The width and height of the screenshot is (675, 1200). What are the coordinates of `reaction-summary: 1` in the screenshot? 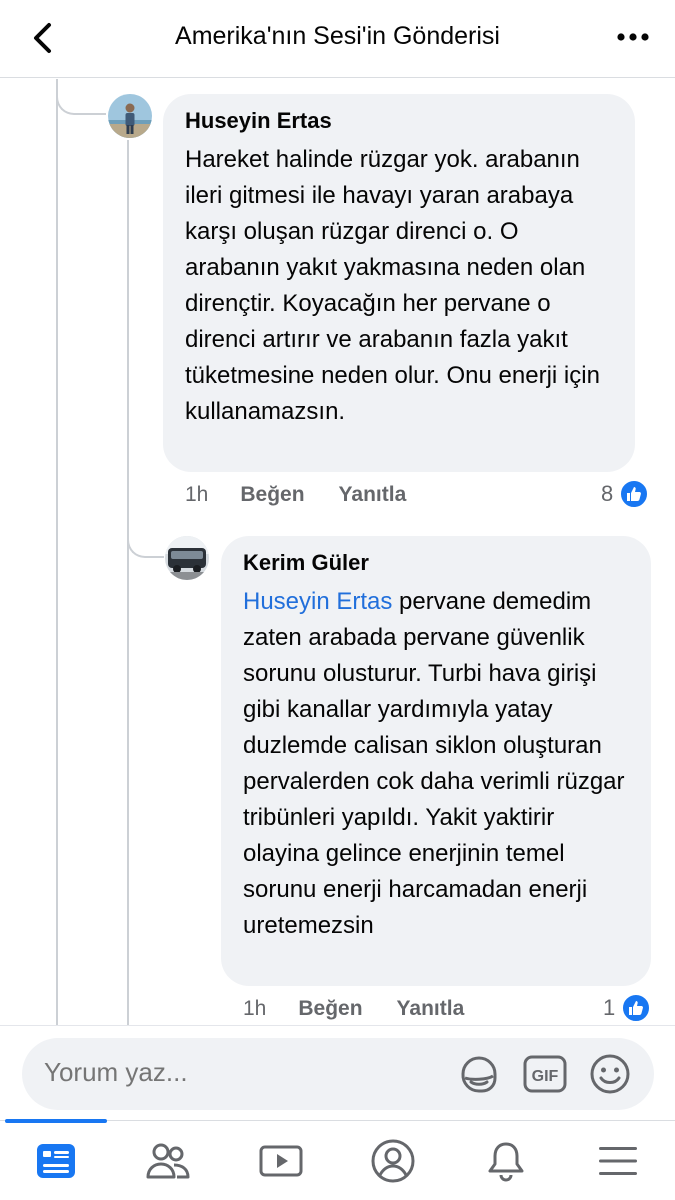 It's located at (627, 1008).